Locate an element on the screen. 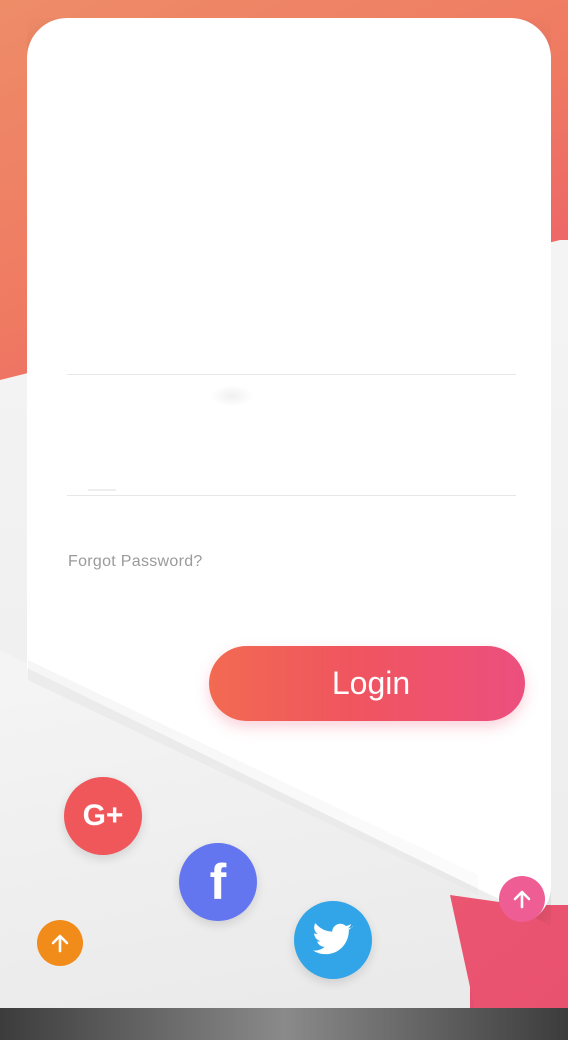 The image size is (568, 1040). facebook-icon: f is located at coordinates (218, 882).